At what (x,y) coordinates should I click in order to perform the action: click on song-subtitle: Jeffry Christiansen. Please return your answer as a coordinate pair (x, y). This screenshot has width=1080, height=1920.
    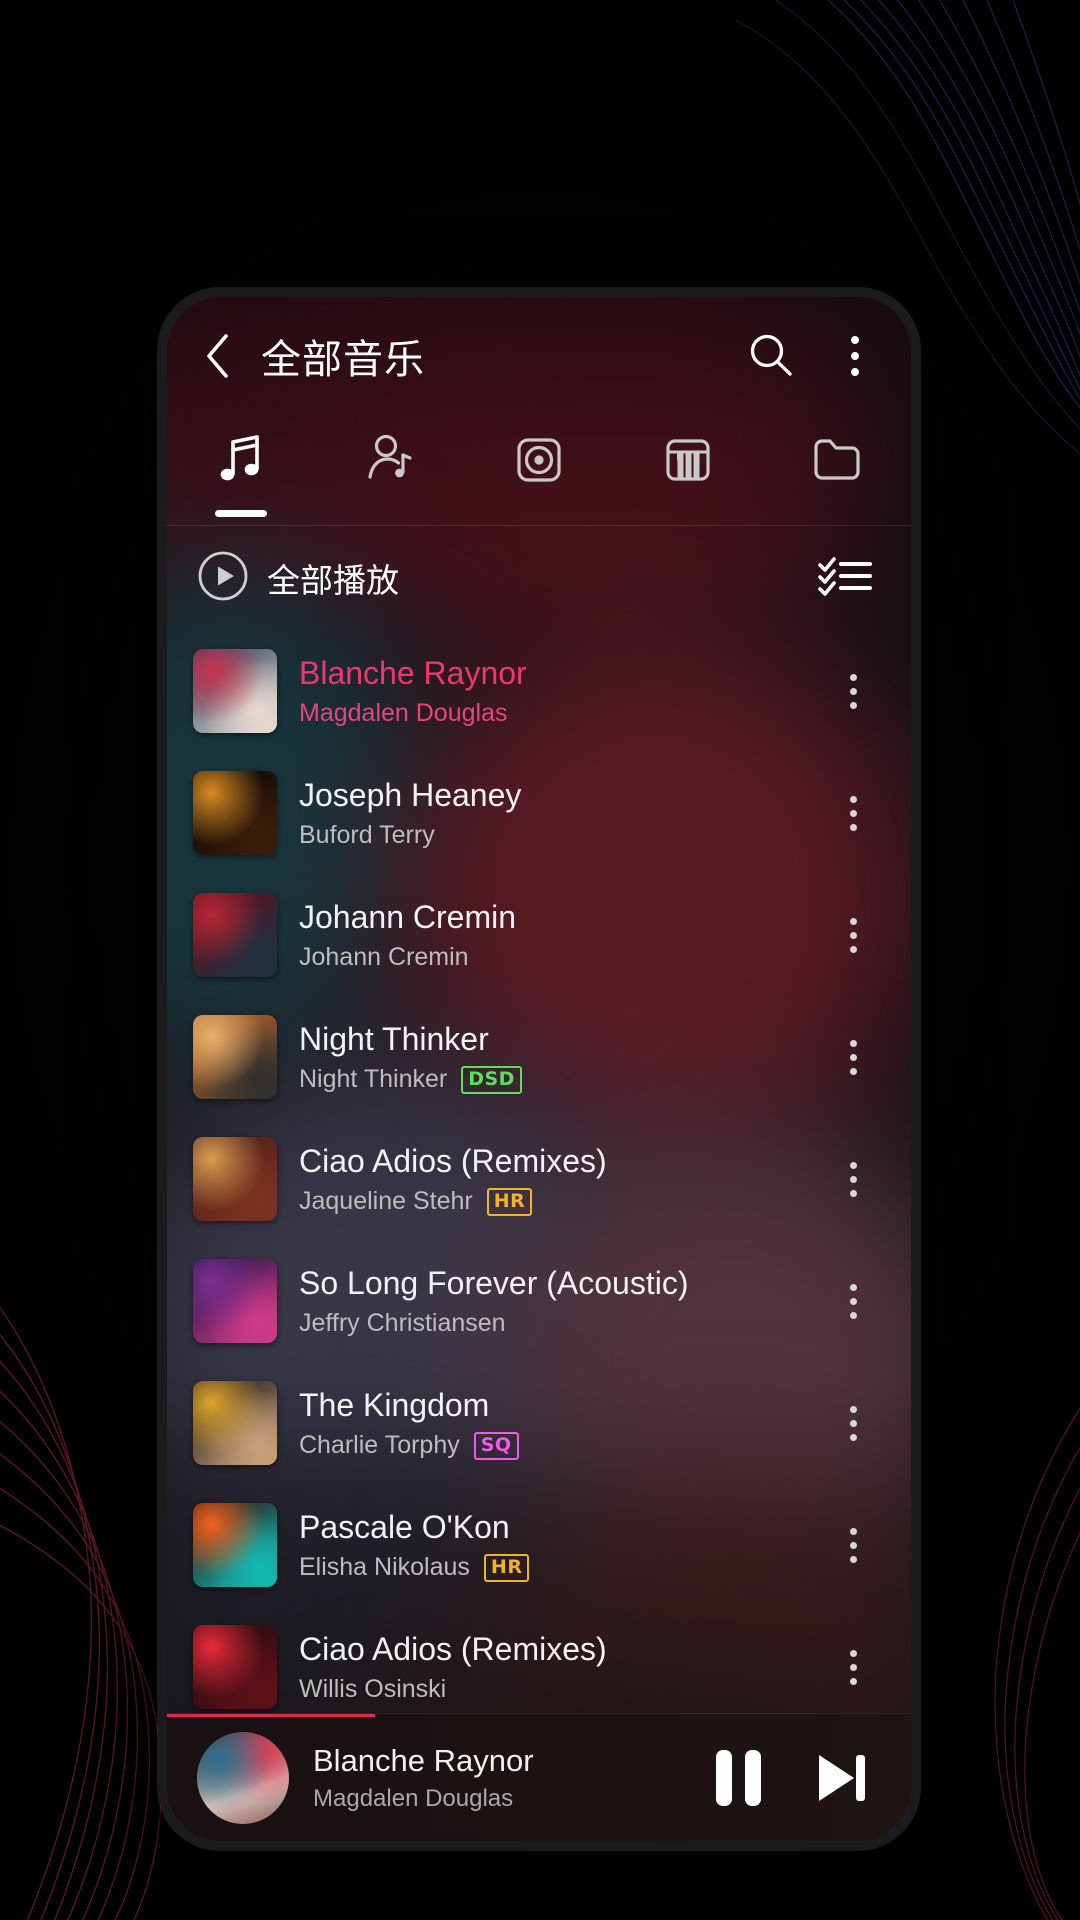
    Looking at the image, I should click on (562, 1323).